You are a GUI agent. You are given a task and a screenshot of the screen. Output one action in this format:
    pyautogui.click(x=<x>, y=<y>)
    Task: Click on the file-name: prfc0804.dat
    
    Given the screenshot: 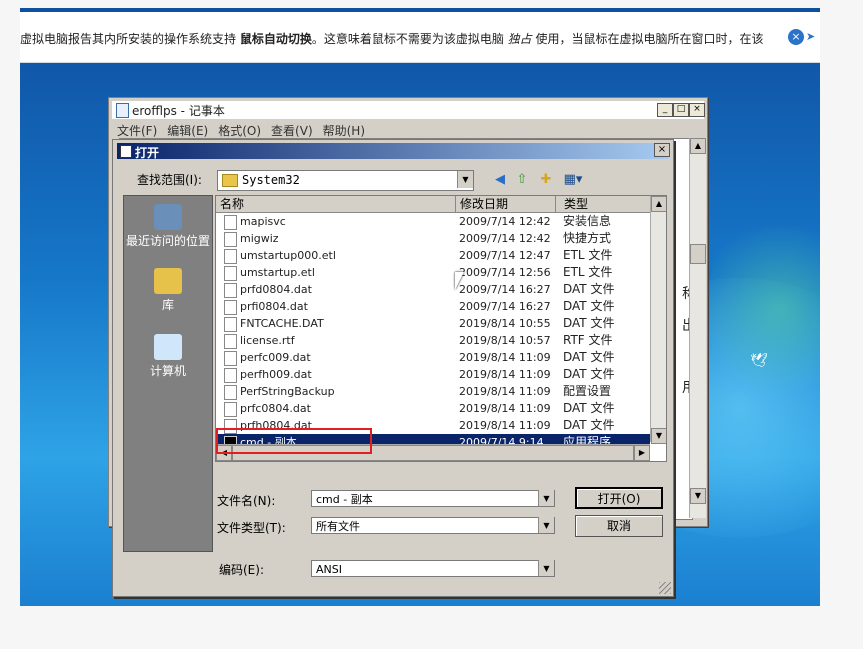 What is the action you would take?
    pyautogui.click(x=275, y=408)
    